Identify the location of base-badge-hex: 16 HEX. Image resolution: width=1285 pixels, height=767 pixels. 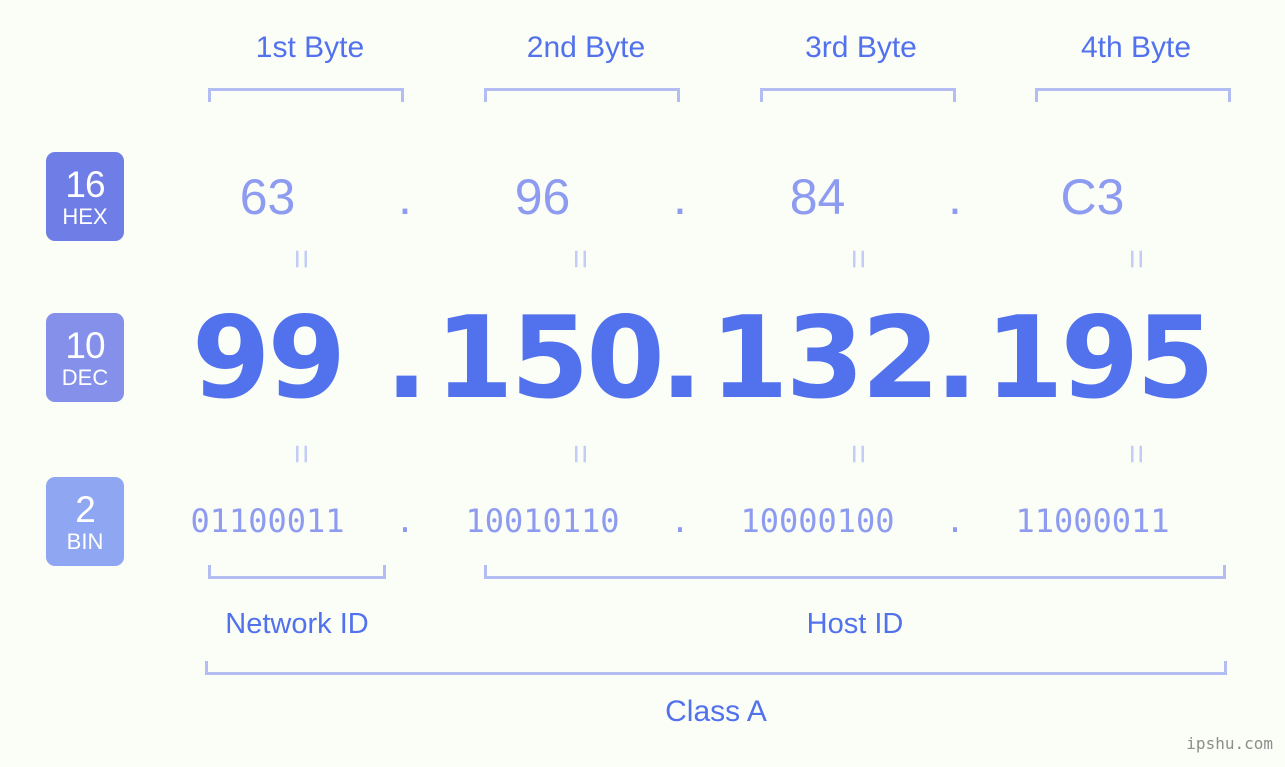
(85, 196).